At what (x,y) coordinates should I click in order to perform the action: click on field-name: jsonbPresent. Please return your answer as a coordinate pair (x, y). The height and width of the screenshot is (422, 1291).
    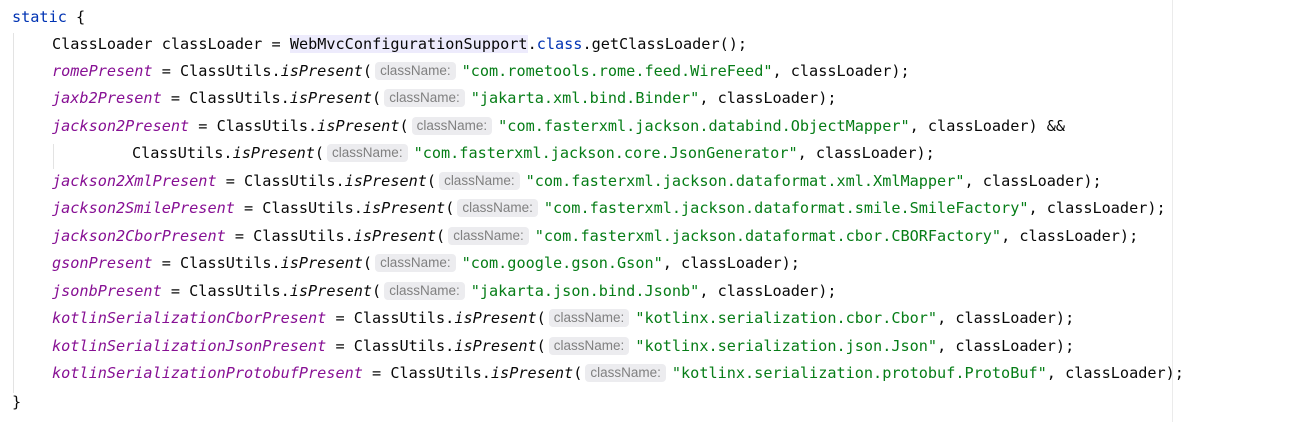
    Looking at the image, I should click on (107, 291).